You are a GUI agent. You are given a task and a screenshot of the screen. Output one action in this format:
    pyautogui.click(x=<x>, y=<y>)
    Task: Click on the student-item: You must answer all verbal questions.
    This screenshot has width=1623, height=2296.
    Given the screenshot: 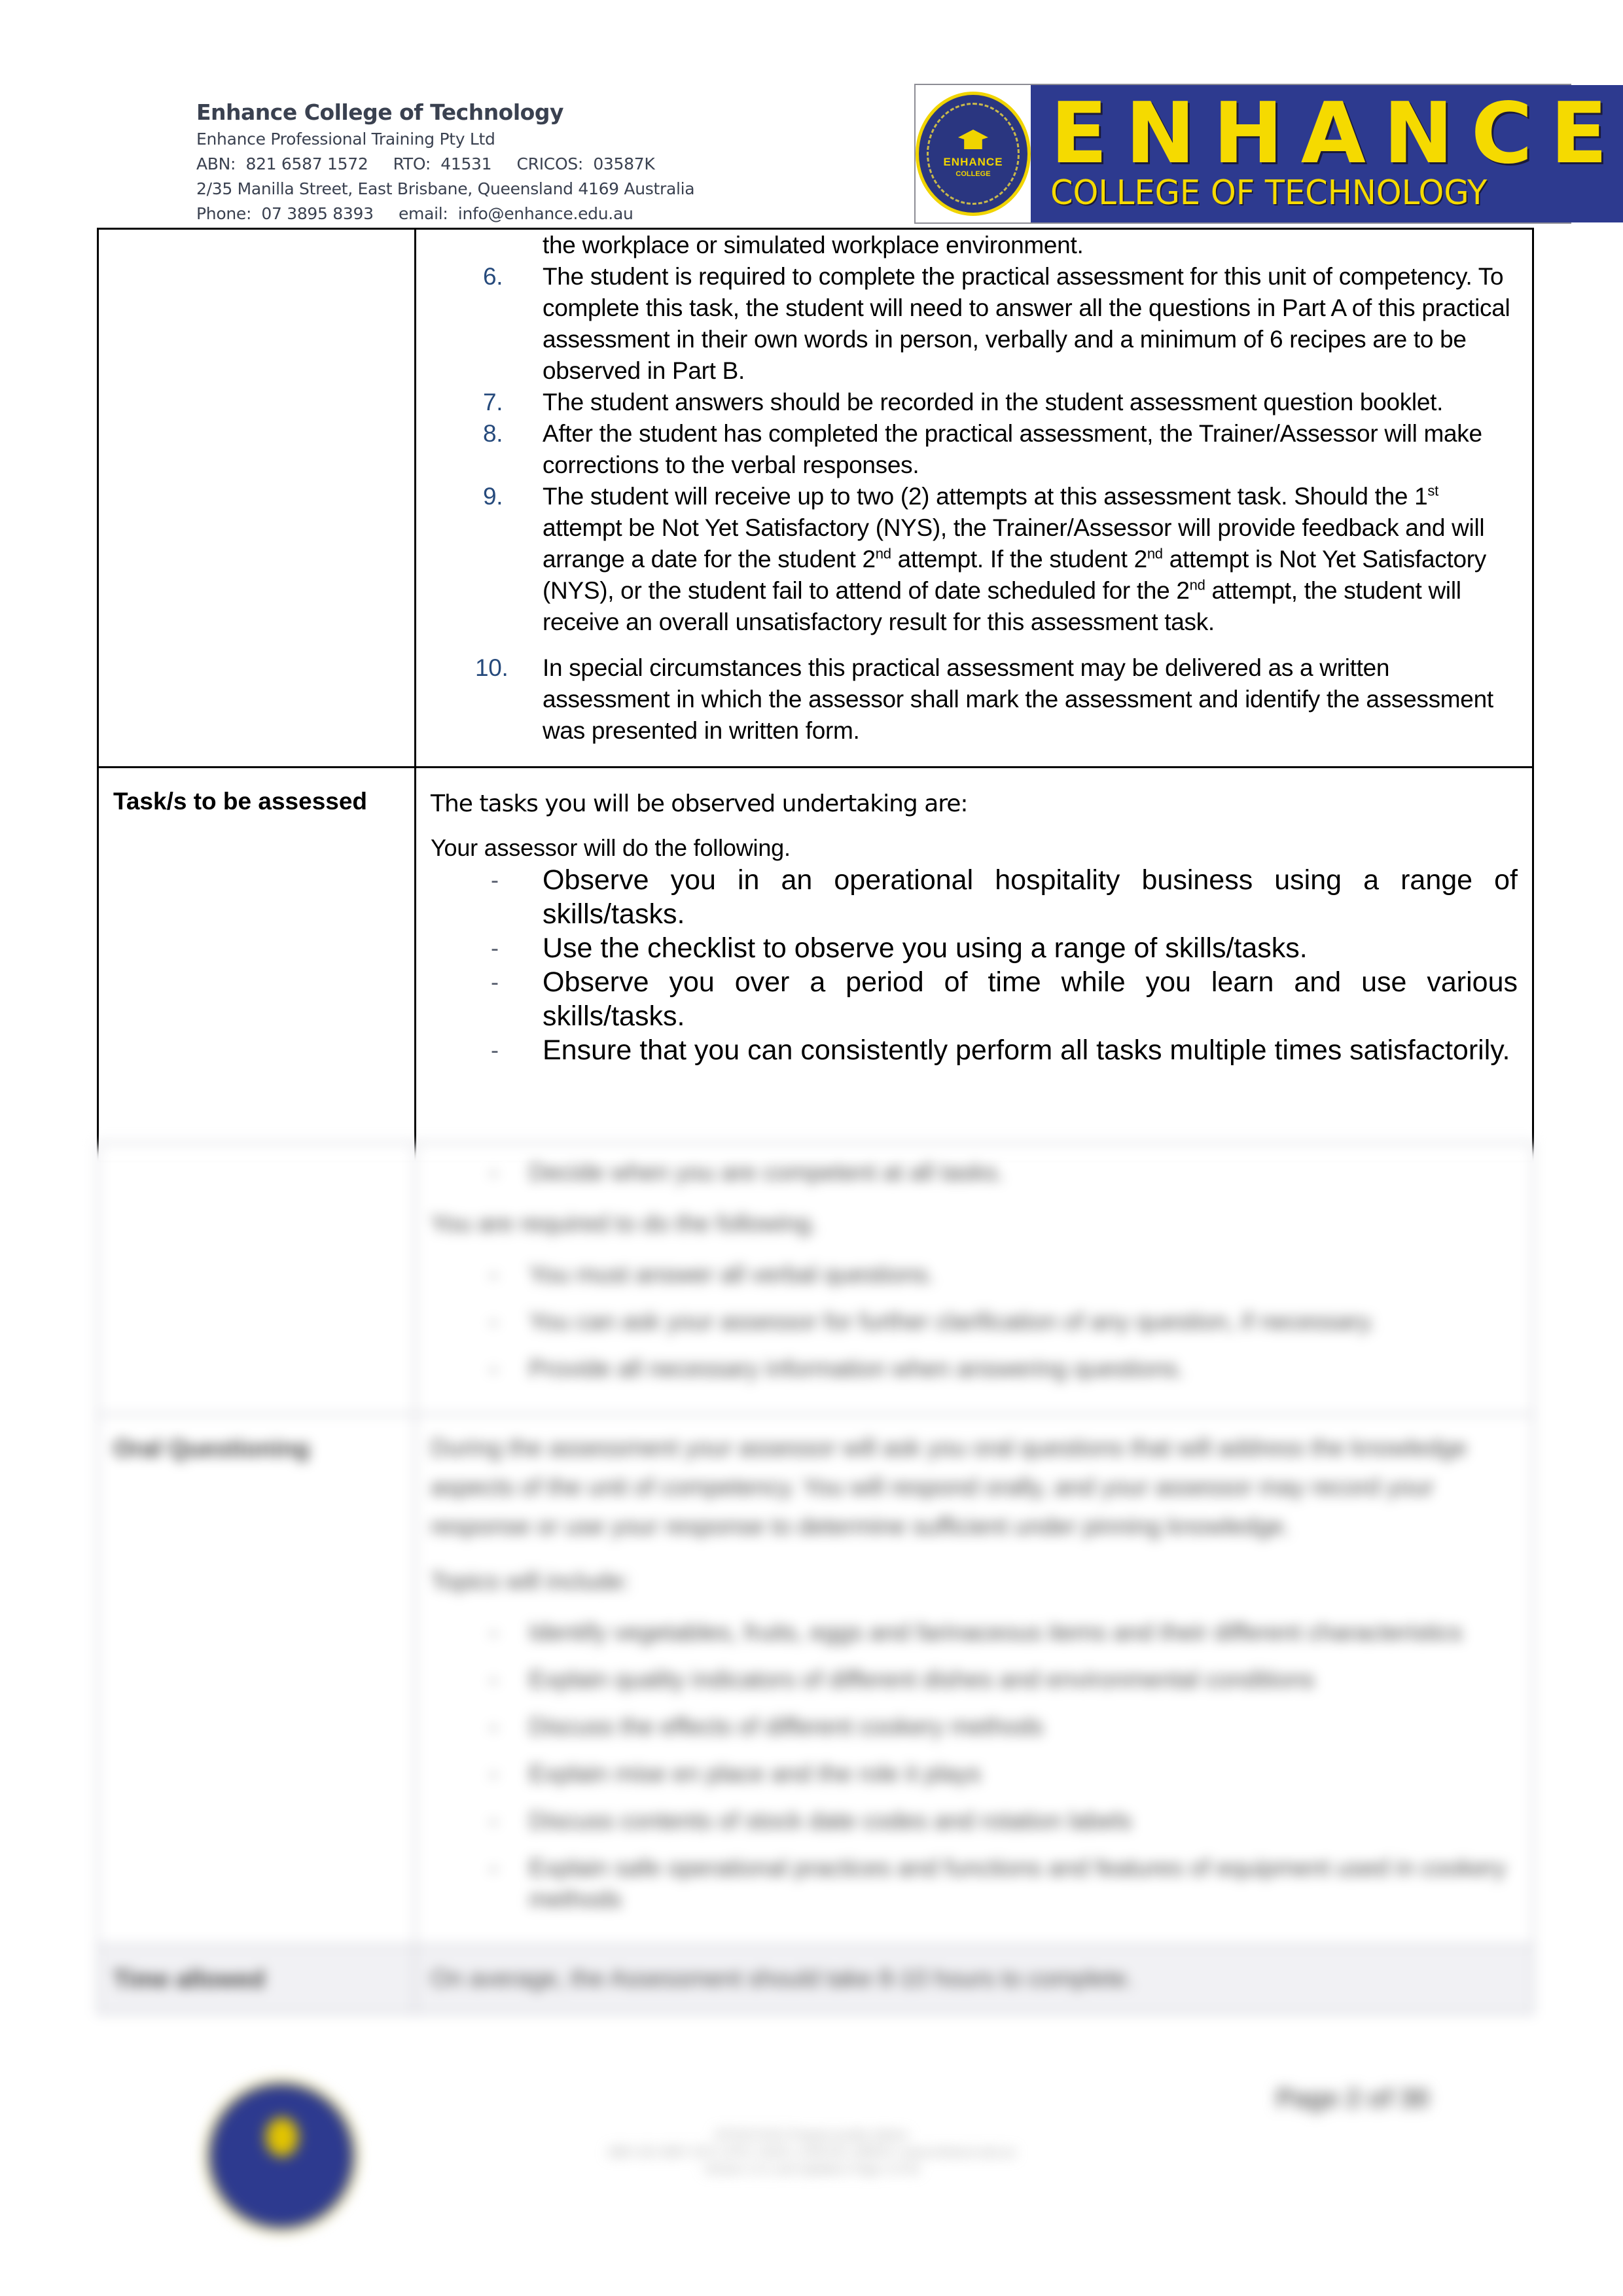 What is the action you would take?
    pyautogui.click(x=974, y=1274)
    